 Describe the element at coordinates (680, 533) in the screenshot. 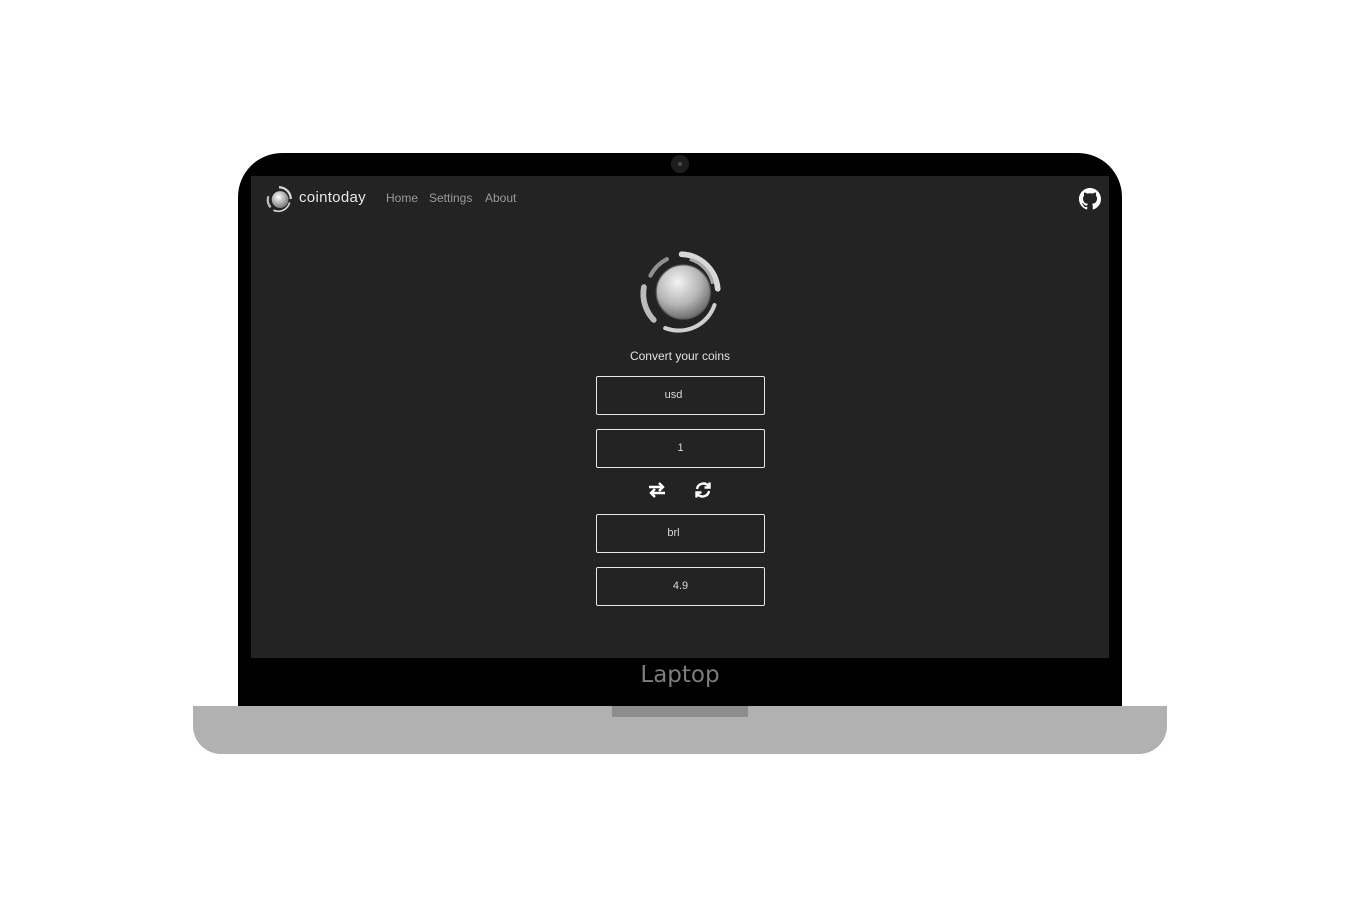

I see `to-currency-select: brl` at that location.